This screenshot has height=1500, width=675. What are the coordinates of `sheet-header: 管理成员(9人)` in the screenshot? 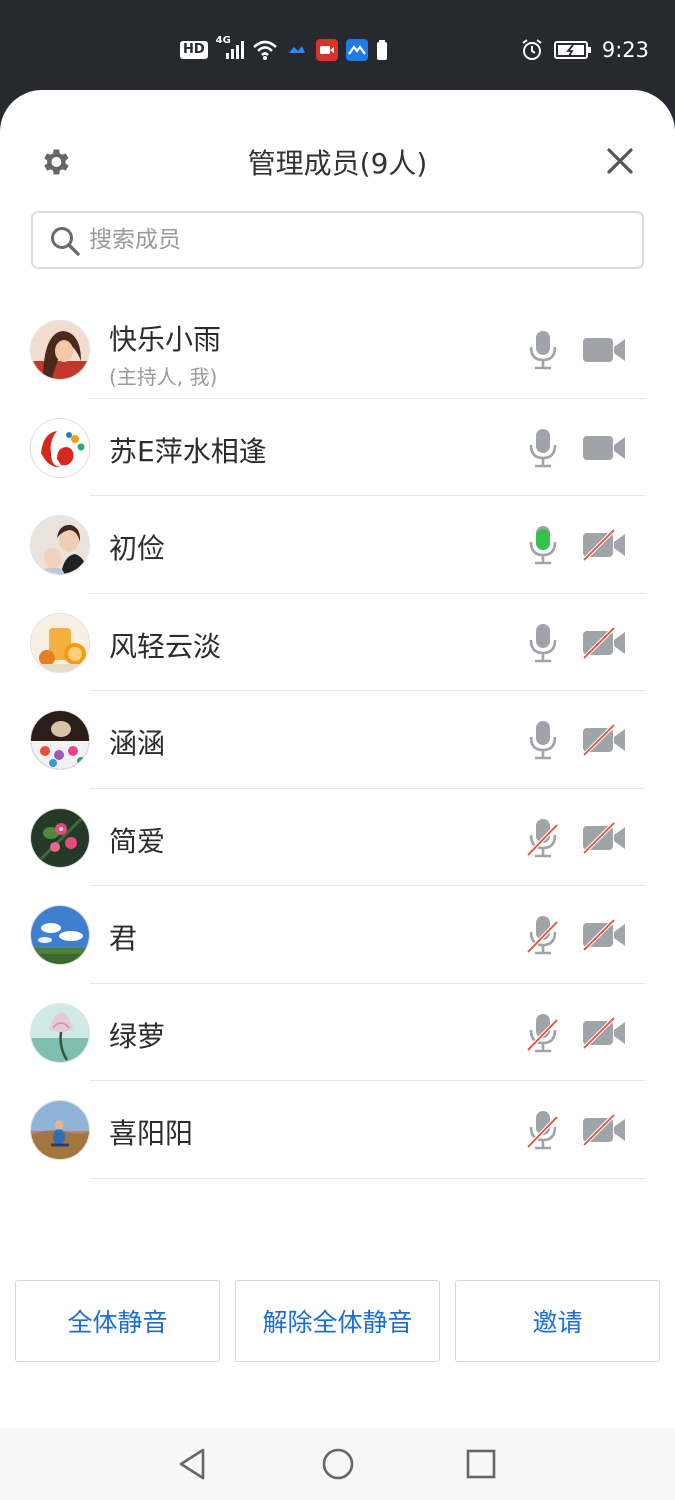 It's located at (337, 160).